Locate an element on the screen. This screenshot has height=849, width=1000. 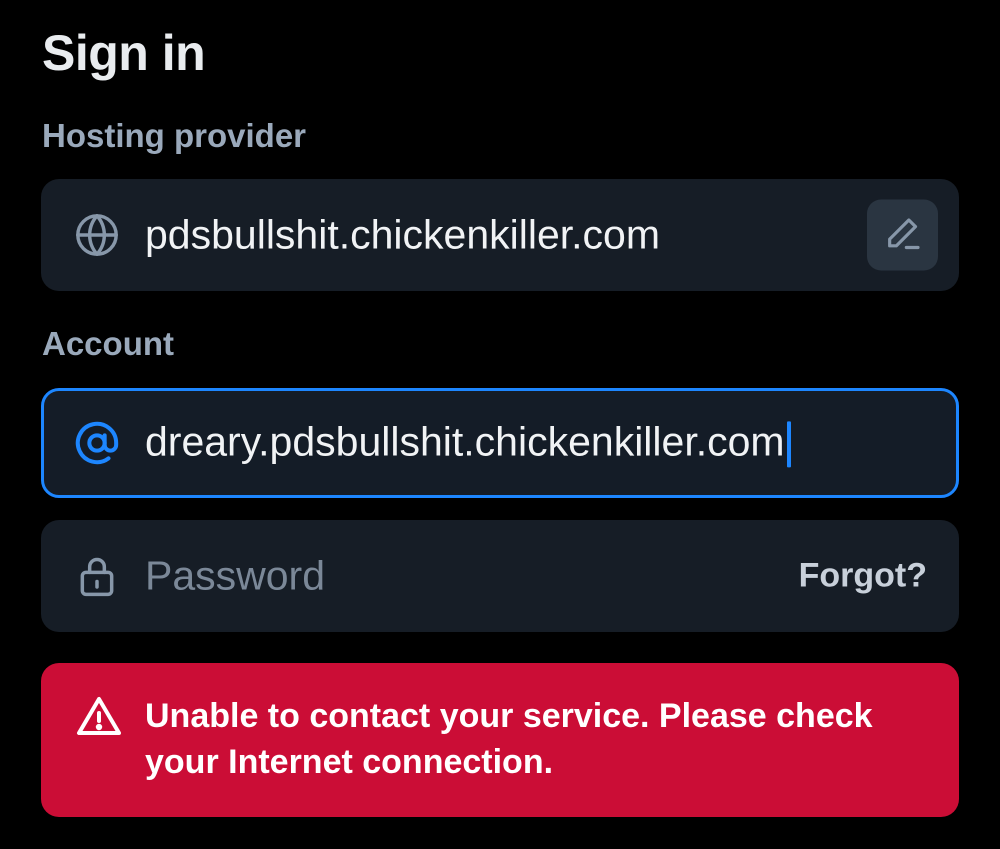
account-input: dreary.pdsbullshit.chickenkiller.com is located at coordinates (468, 443).